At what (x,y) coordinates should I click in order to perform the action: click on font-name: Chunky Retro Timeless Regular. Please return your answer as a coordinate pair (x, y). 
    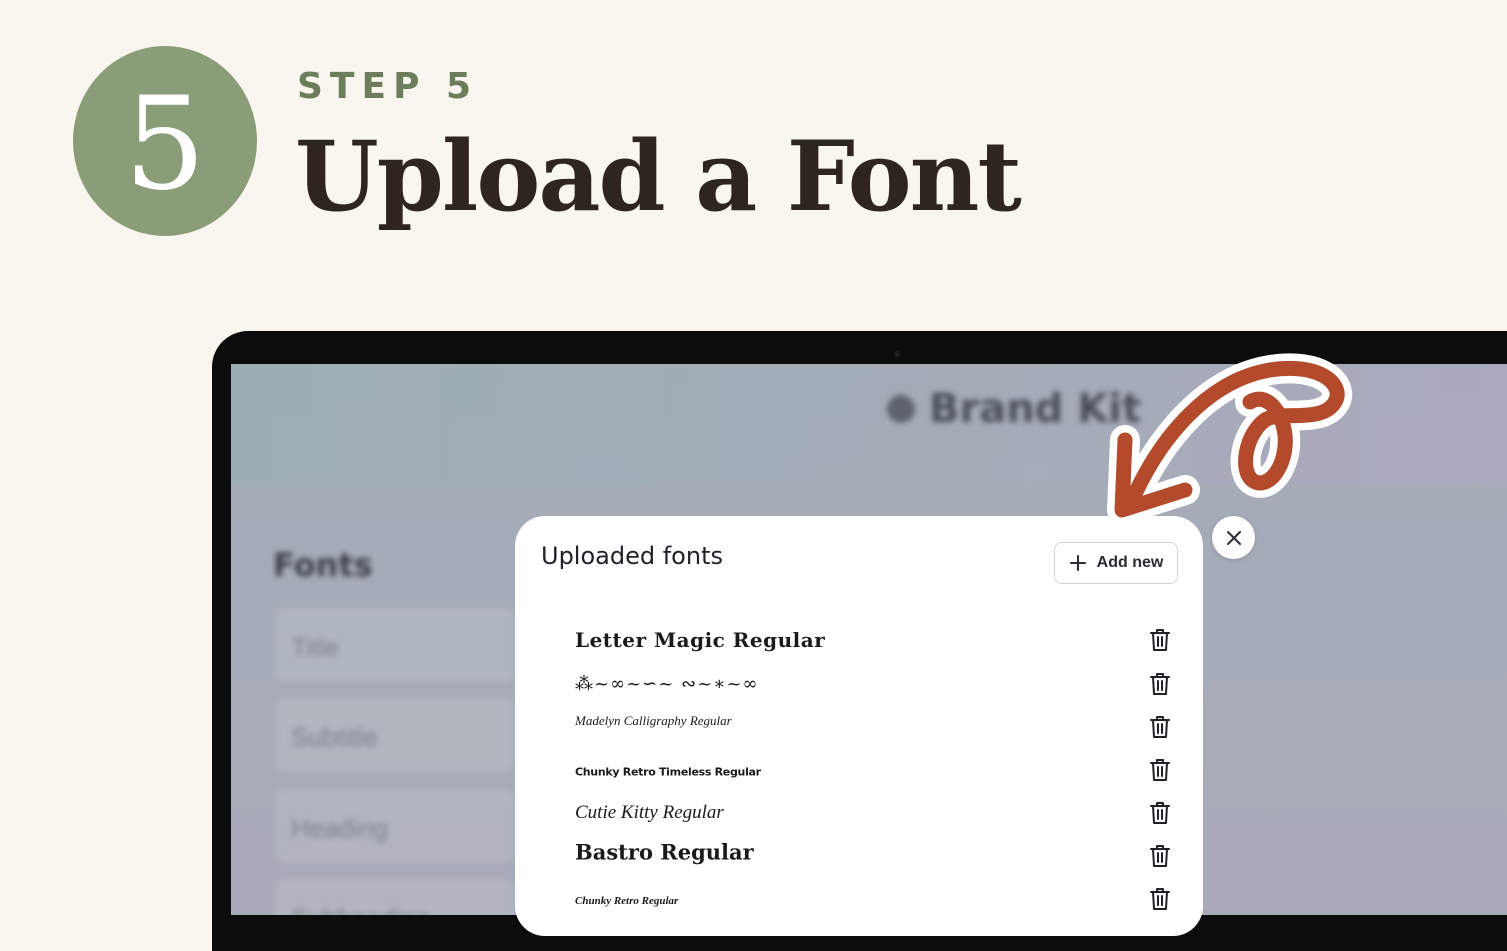
    Looking at the image, I should click on (668, 772).